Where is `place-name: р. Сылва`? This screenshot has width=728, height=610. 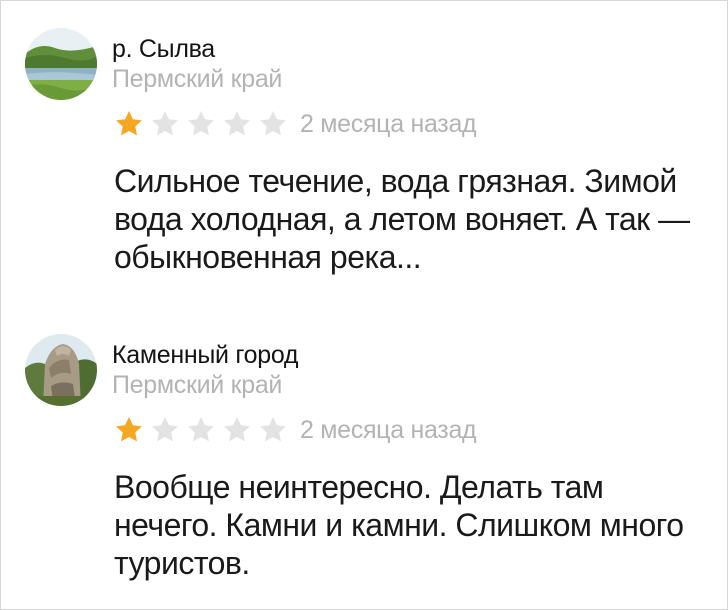 place-name: р. Сылва is located at coordinates (163, 49).